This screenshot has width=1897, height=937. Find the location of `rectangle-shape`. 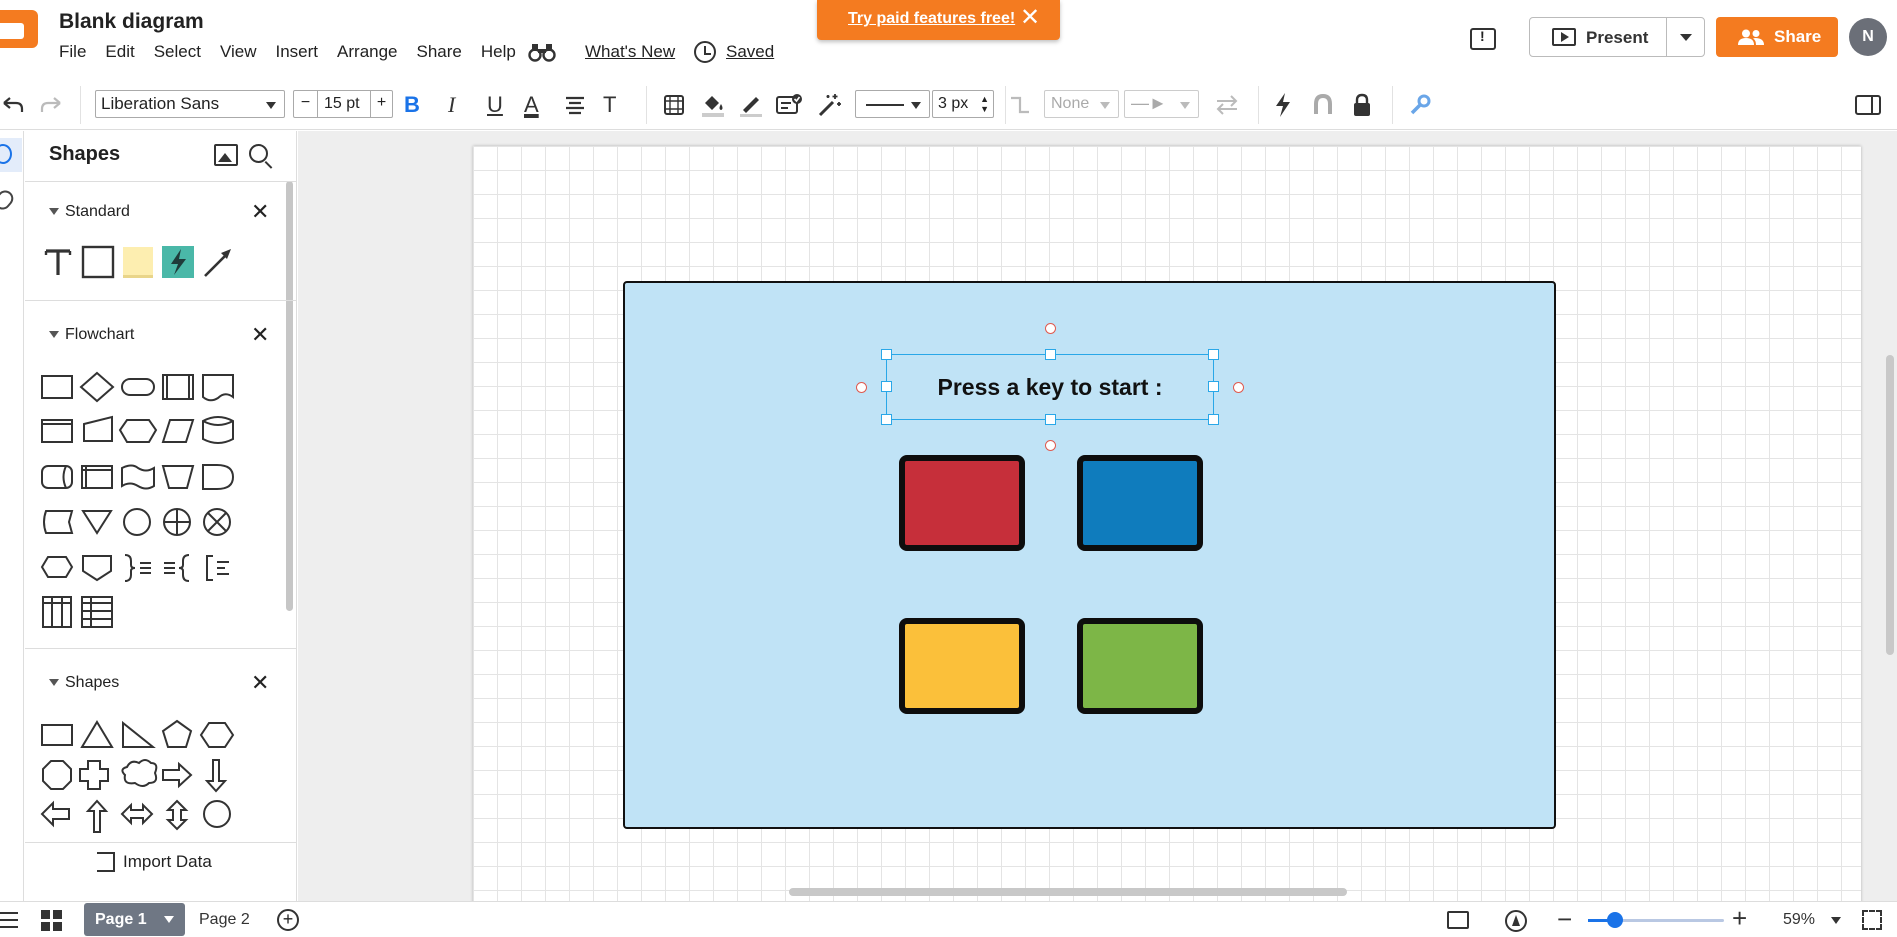

rectangle-shape is located at coordinates (98, 262).